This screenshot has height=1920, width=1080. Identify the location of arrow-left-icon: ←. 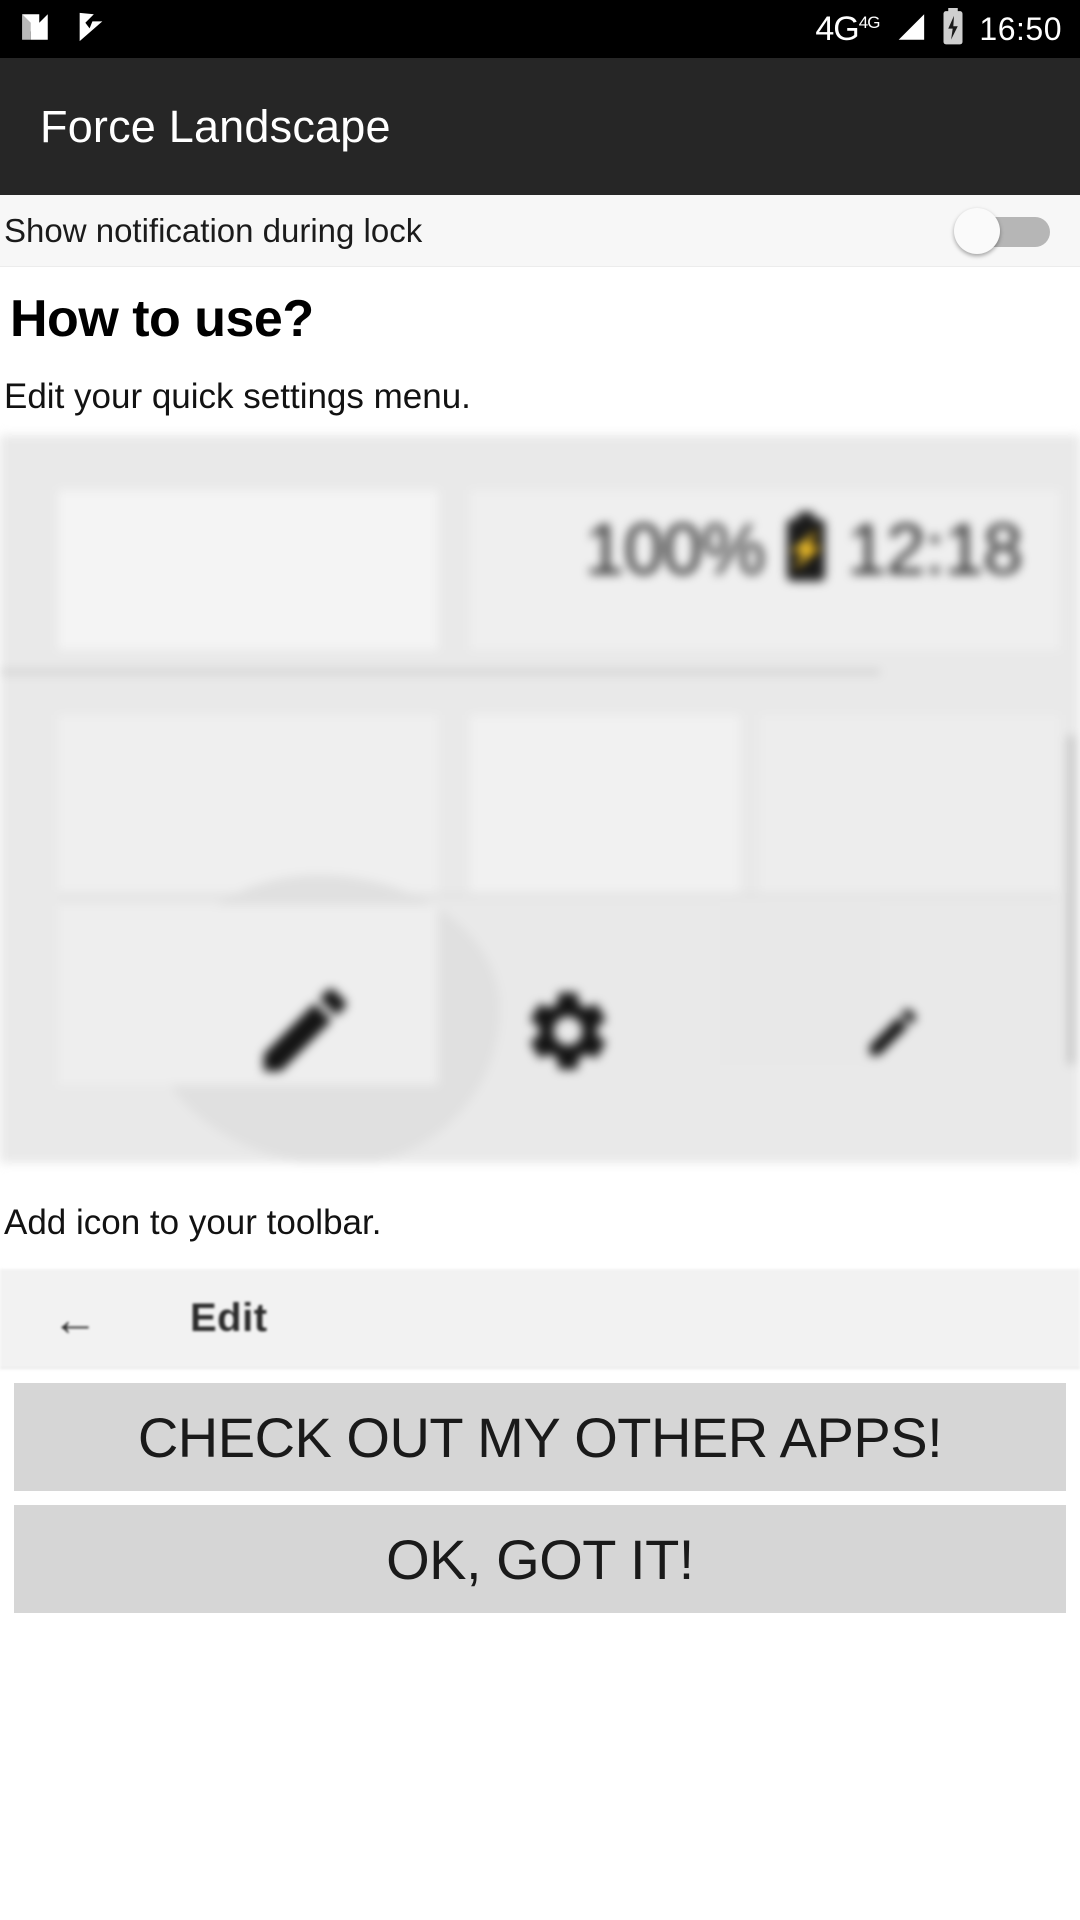
(75, 1319).